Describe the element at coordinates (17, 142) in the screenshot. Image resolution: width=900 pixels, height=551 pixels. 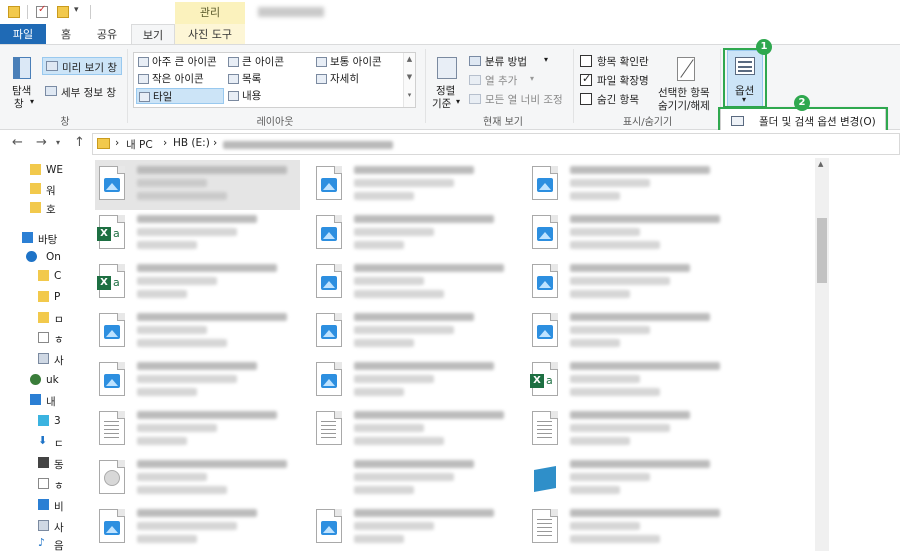
I see `back-arrow-icon: ←` at that location.